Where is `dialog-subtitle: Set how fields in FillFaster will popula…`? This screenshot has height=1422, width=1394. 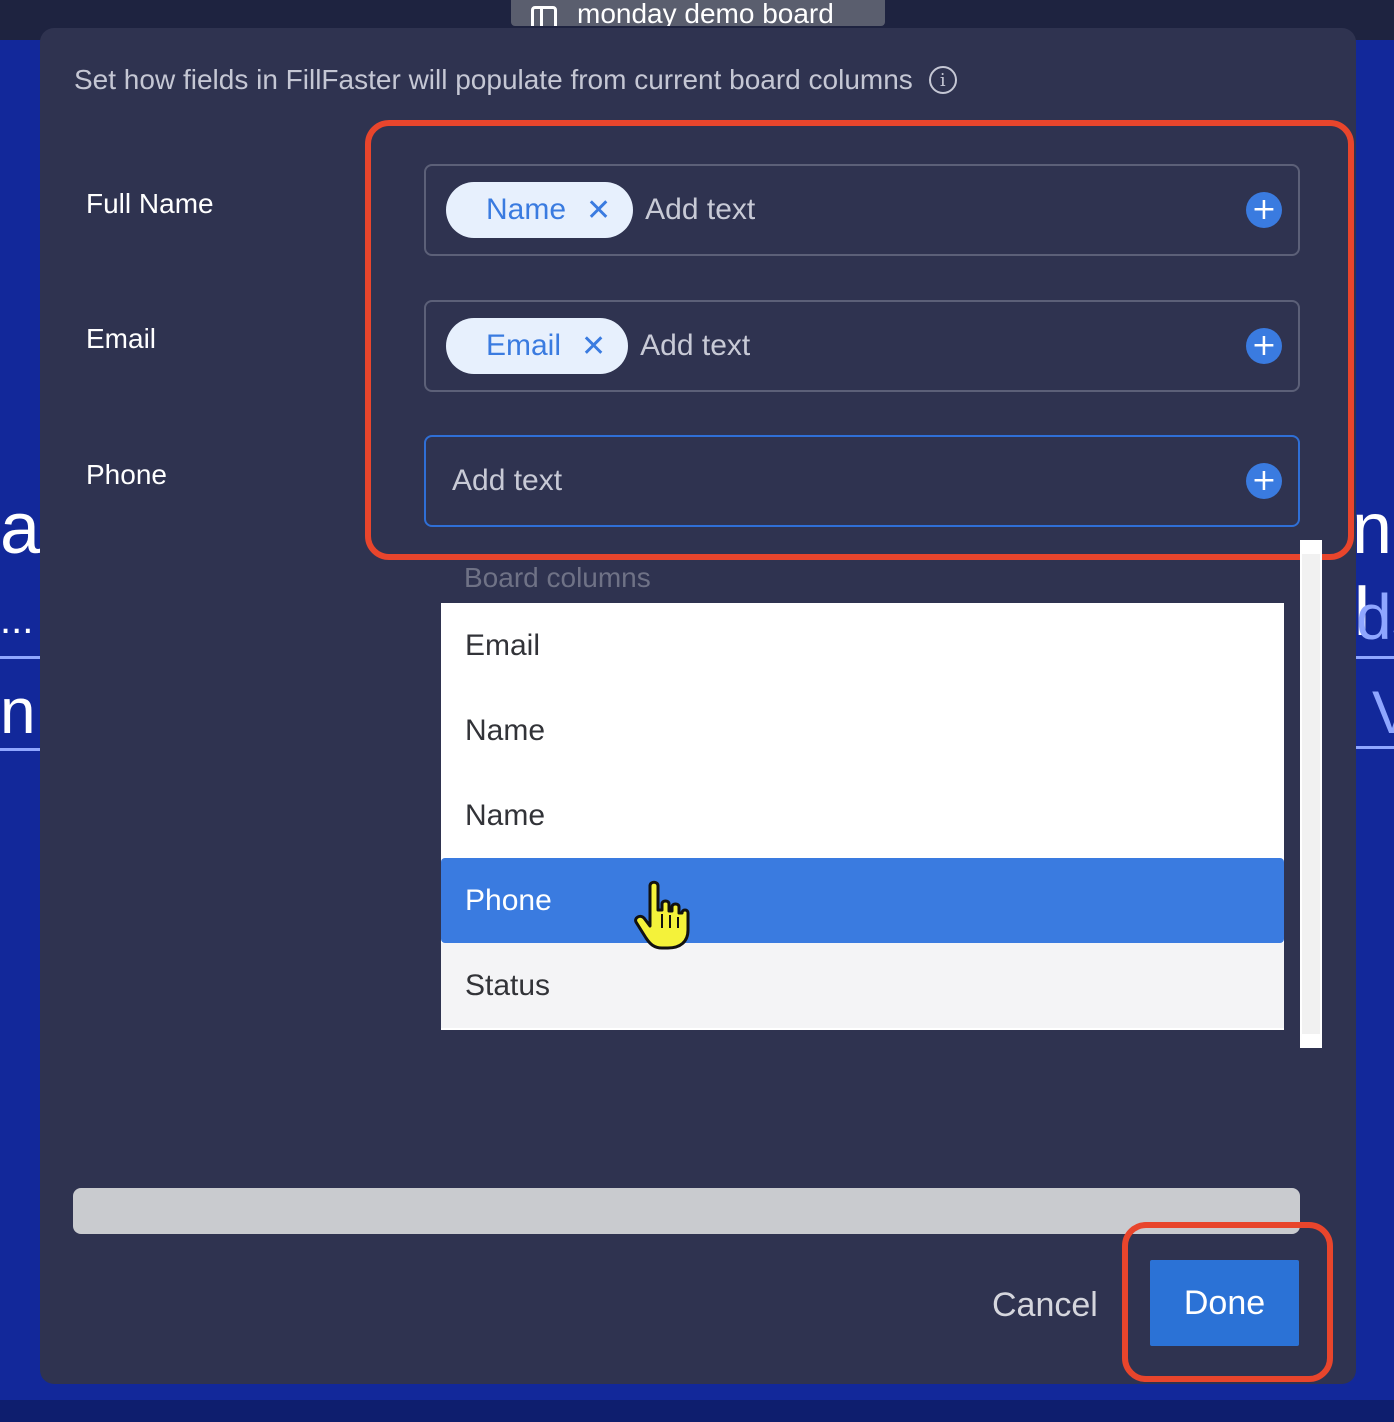 dialog-subtitle: Set how fields in FillFaster will popula… is located at coordinates (515, 80).